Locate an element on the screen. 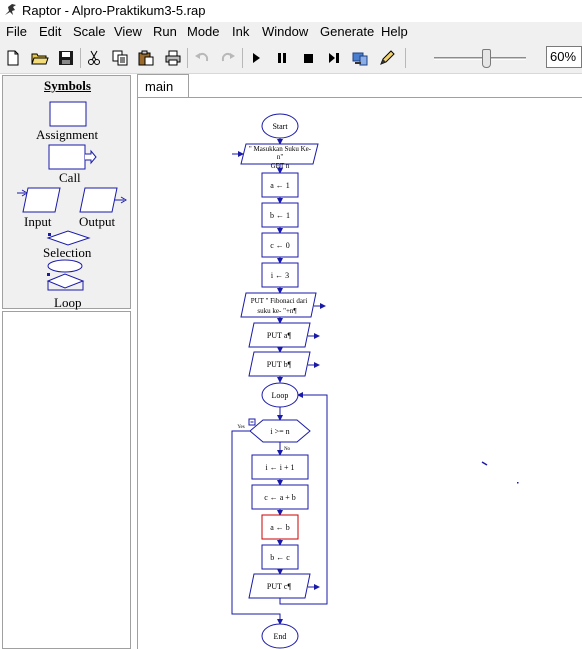  input-prompt-line1: " Masukkan Suku Ke- is located at coordinates (280, 149).